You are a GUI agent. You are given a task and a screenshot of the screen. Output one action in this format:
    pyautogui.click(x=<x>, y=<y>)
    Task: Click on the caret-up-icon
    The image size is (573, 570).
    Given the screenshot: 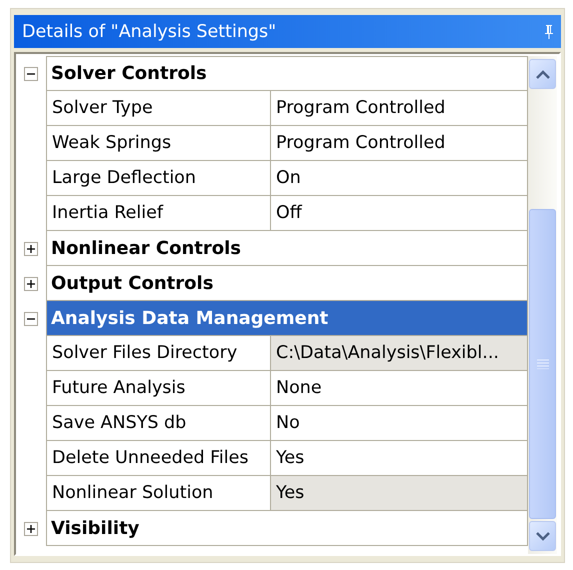 What is the action you would take?
    pyautogui.click(x=543, y=74)
    